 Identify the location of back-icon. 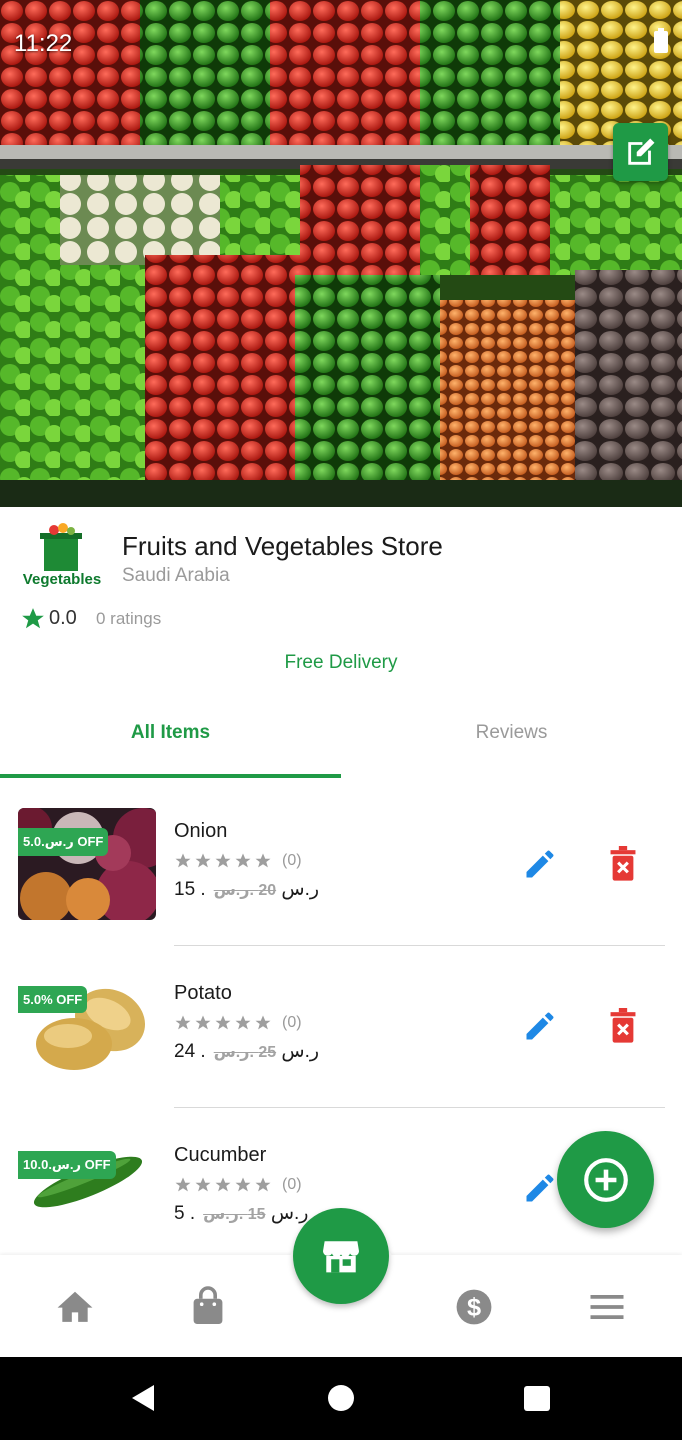
(143, 1398).